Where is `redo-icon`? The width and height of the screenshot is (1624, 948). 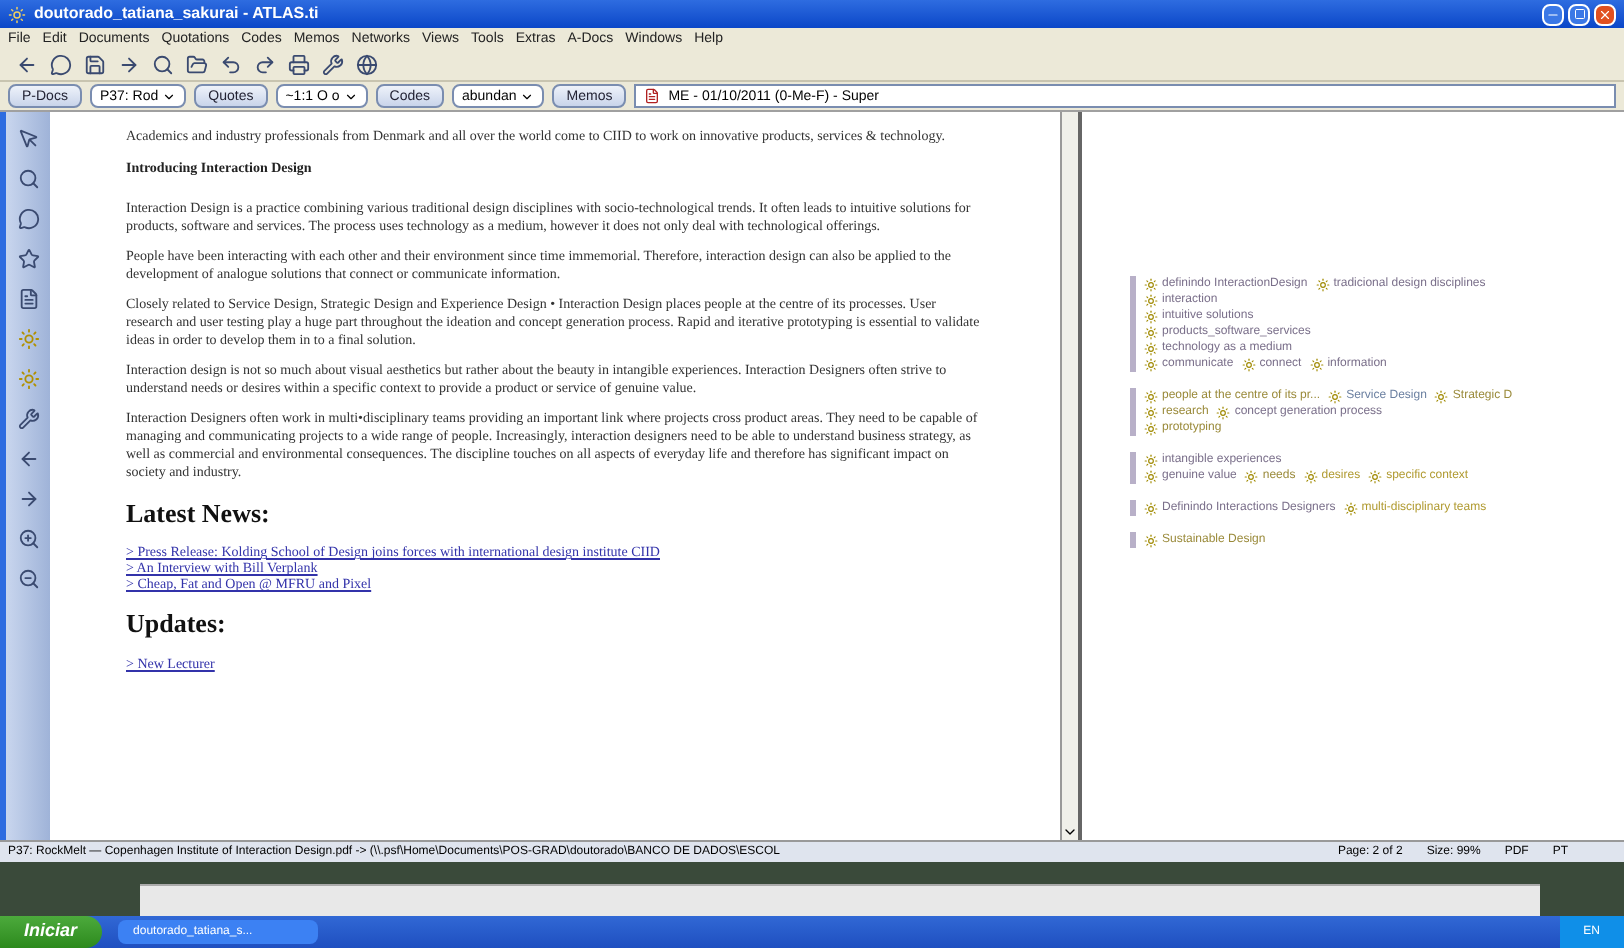
redo-icon is located at coordinates (265, 65).